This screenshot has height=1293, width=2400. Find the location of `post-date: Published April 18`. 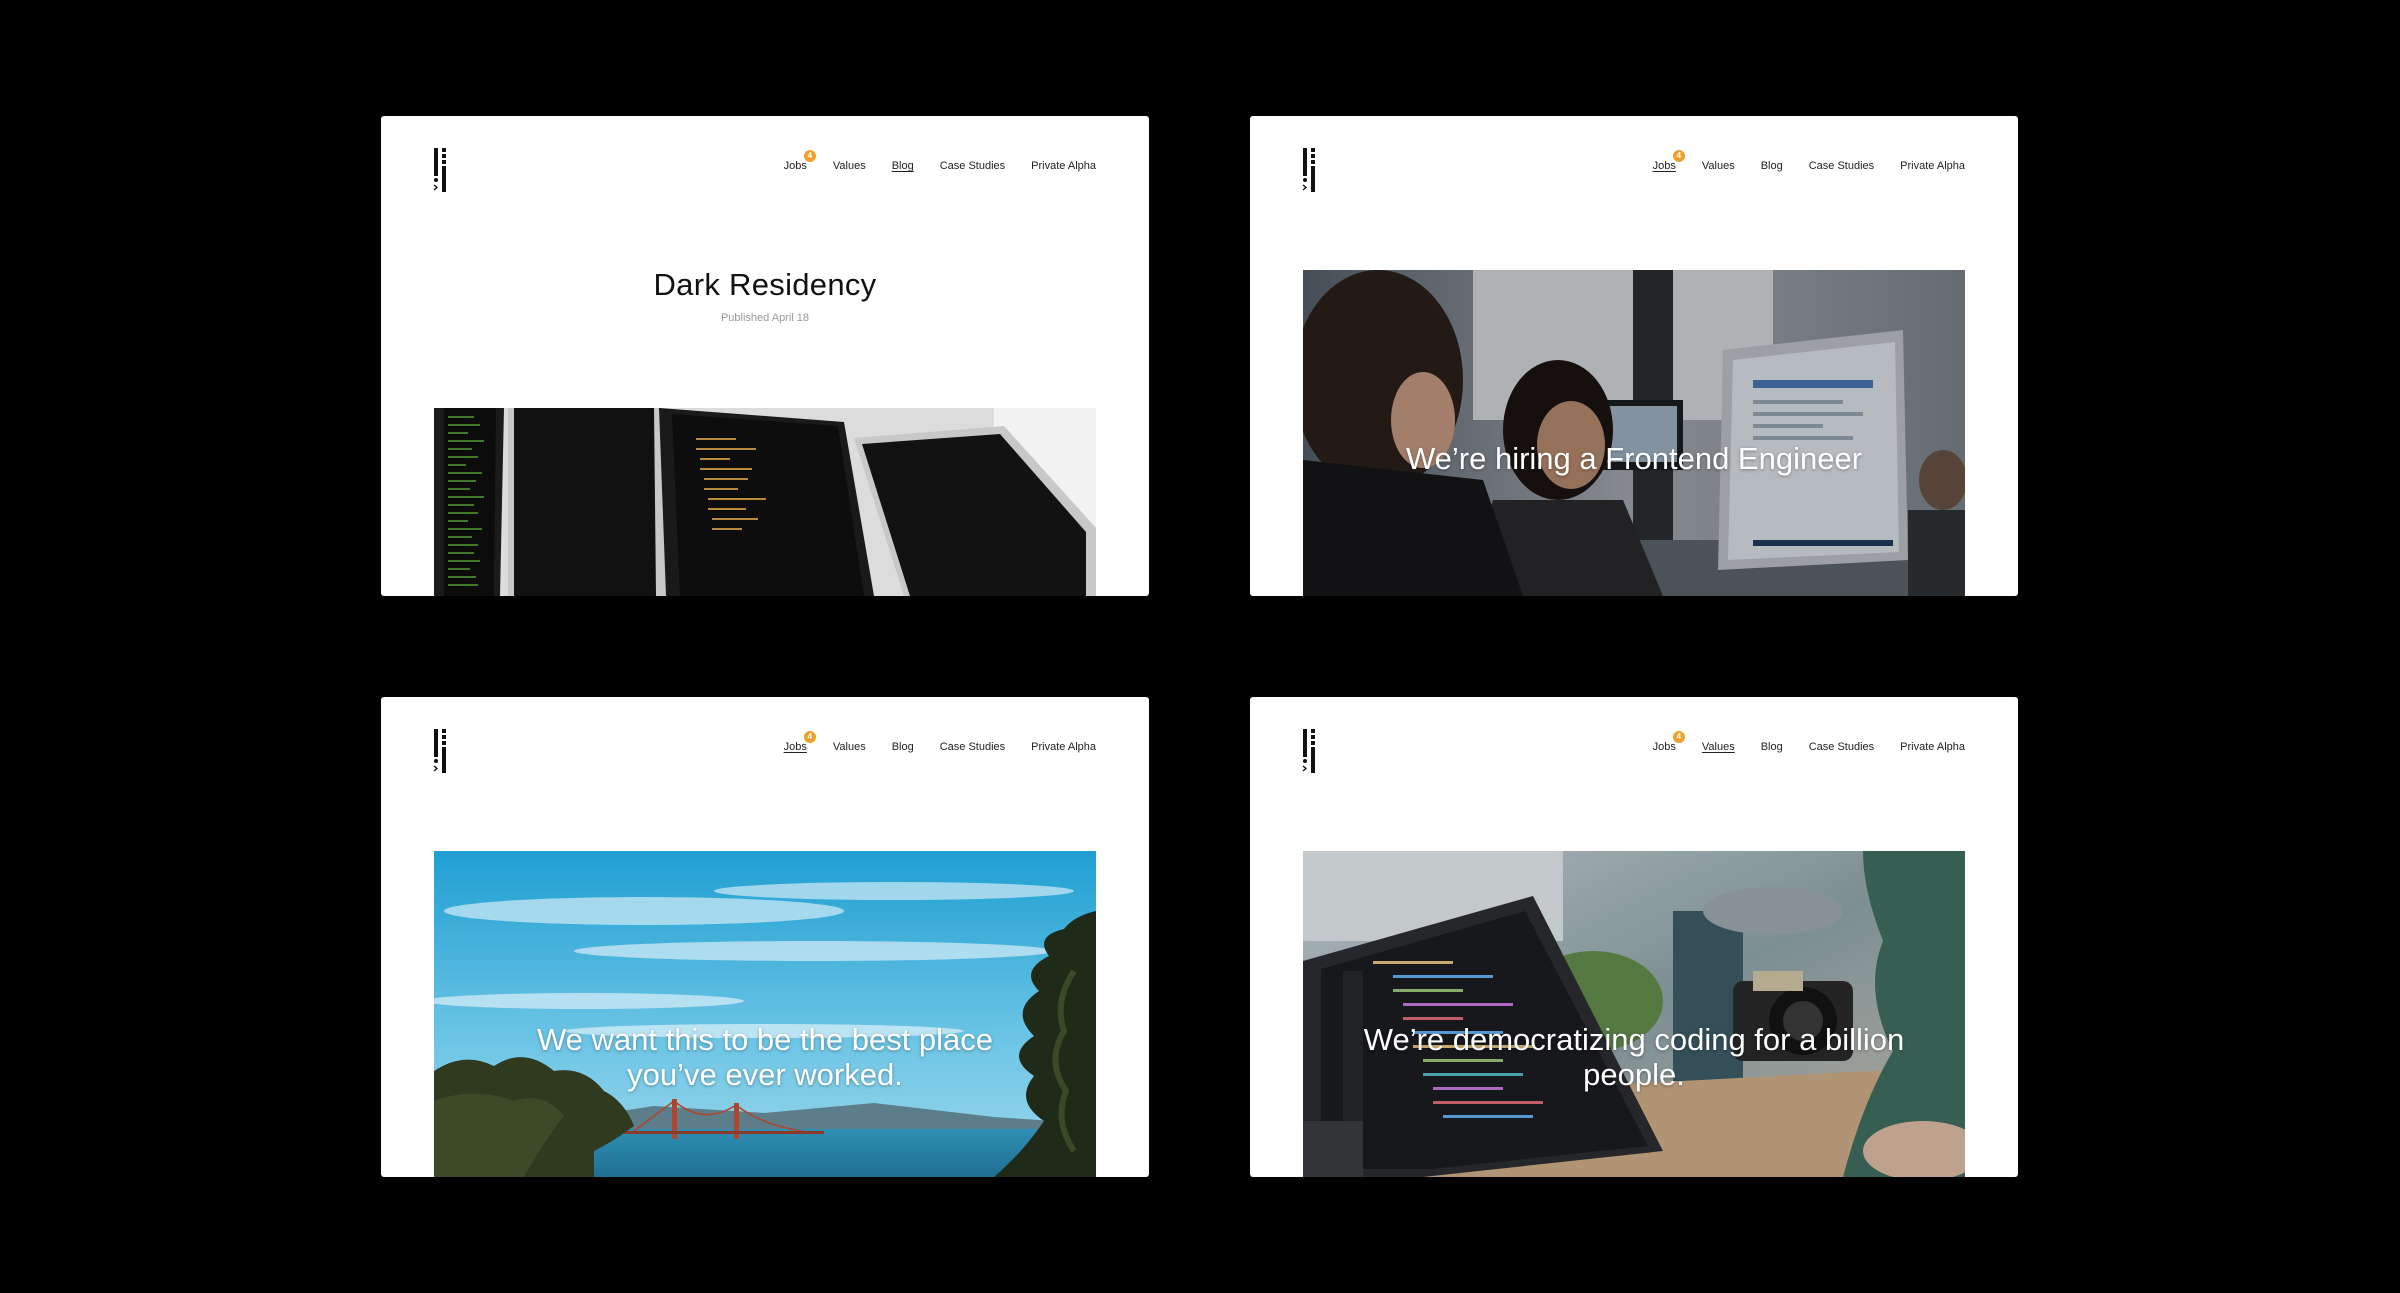

post-date: Published April 18 is located at coordinates (765, 318).